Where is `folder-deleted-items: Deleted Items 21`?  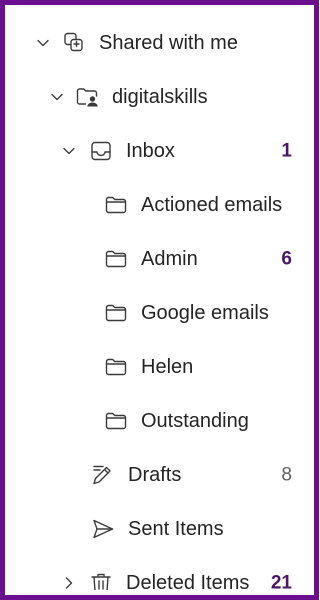
folder-deleted-items: Deleted Items 21 is located at coordinates (159, 573).